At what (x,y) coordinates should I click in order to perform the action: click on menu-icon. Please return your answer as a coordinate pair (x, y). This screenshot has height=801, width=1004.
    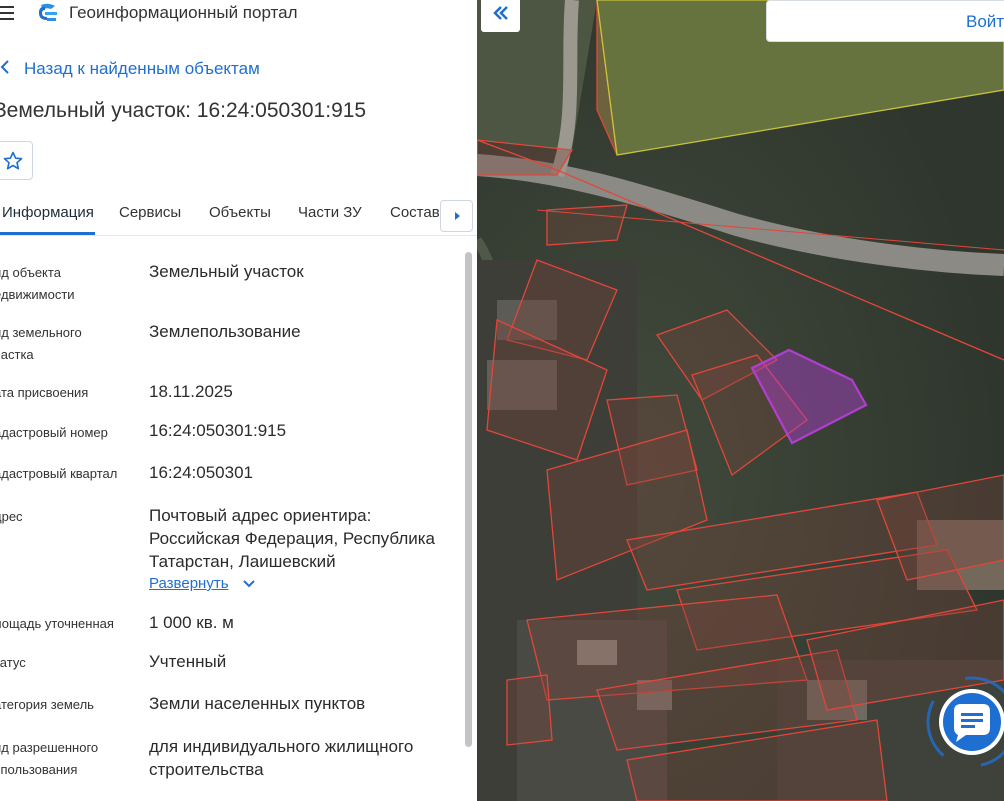
    Looking at the image, I should click on (7, 13).